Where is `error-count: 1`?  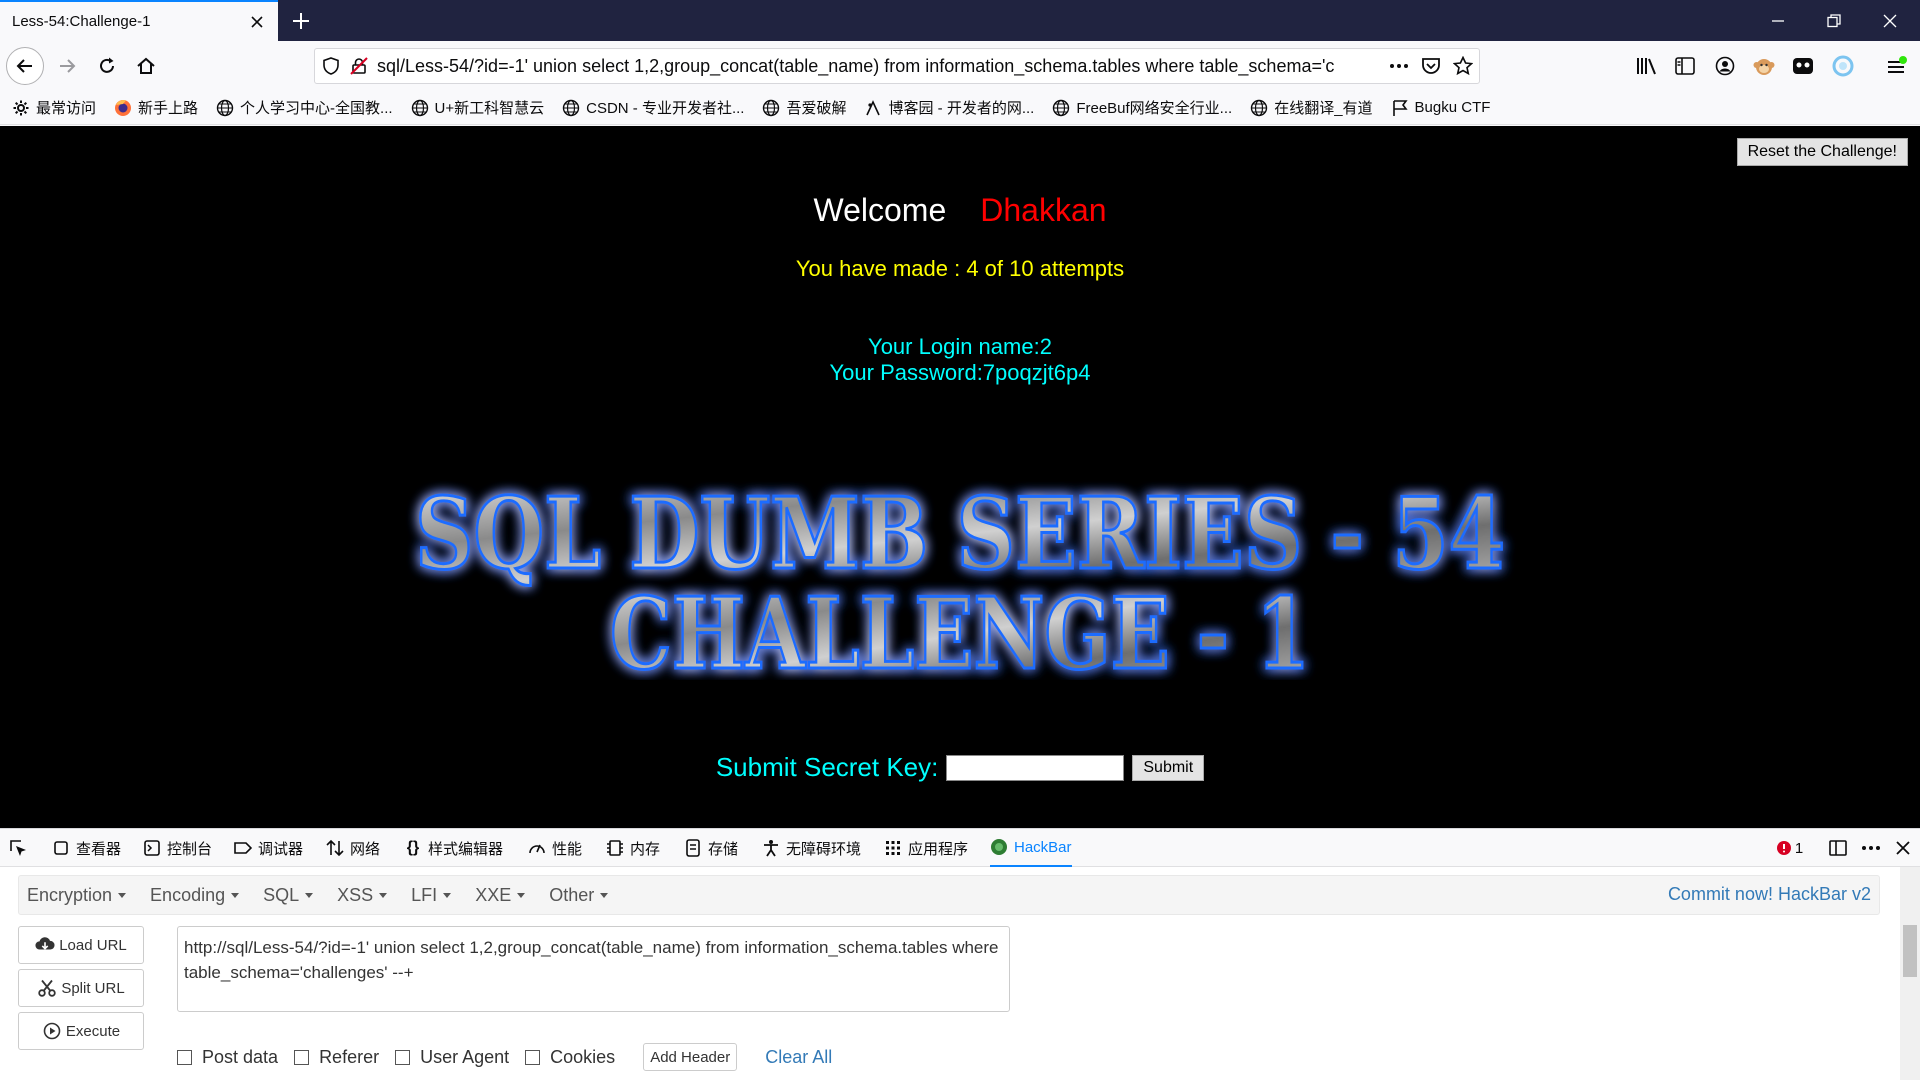
error-count: 1 is located at coordinates (1790, 848).